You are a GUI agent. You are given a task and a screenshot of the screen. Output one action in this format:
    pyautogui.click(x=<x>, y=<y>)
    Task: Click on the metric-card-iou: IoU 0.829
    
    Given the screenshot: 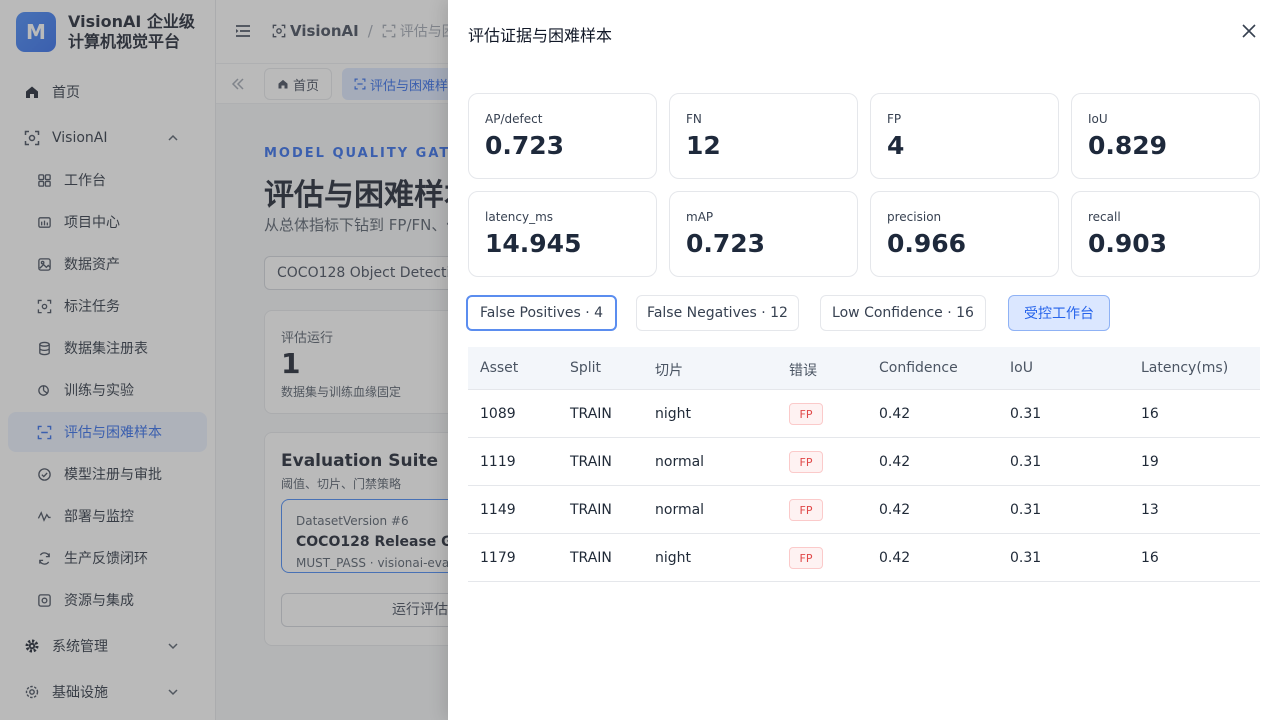 What is the action you would take?
    pyautogui.click(x=1165, y=136)
    